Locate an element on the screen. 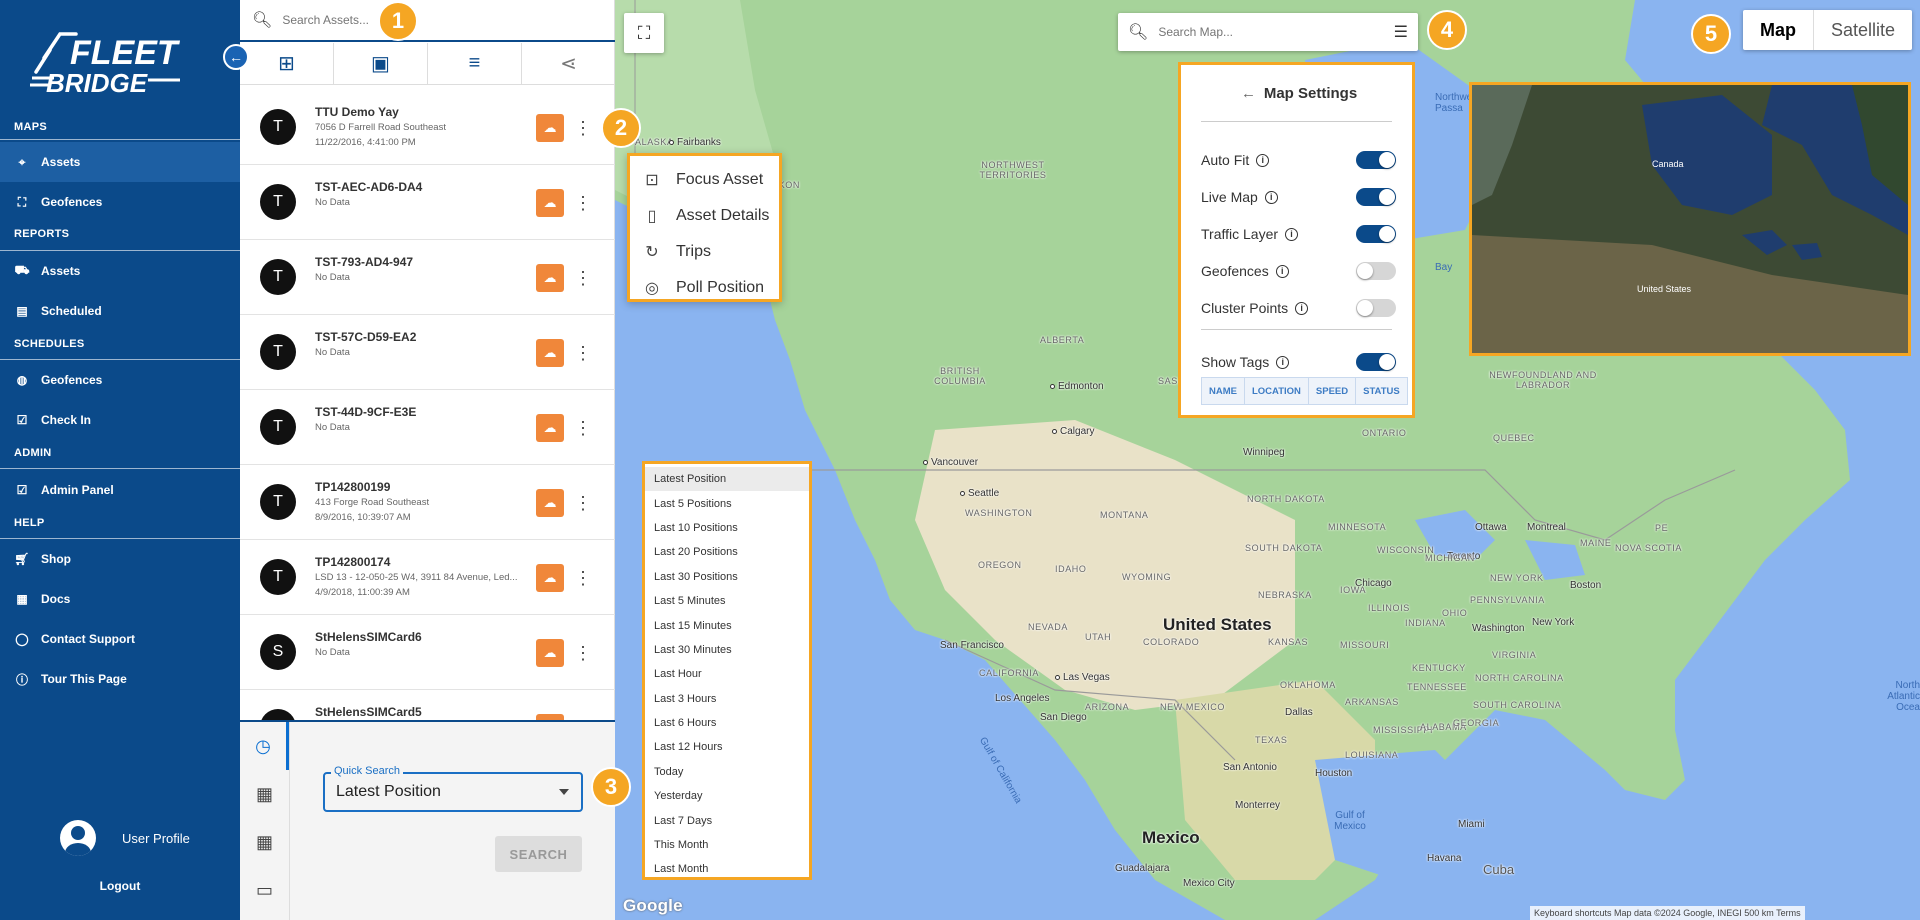 Image resolution: width=1920 pixels, height=920 pixels. option-item: Last 10 Positions is located at coordinates (727, 528).